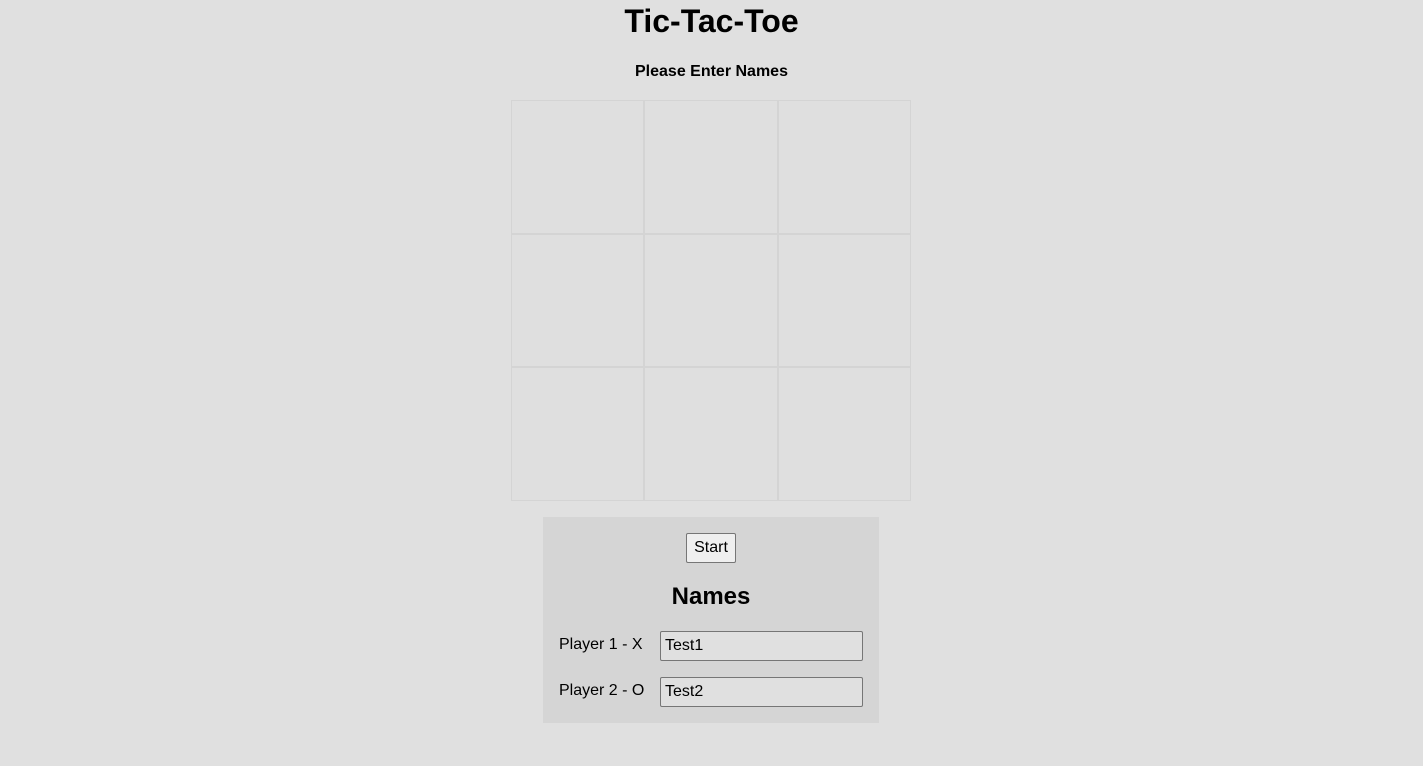 This screenshot has width=1423, height=766. Describe the element at coordinates (711, 548) in the screenshot. I see `start-button: Start` at that location.